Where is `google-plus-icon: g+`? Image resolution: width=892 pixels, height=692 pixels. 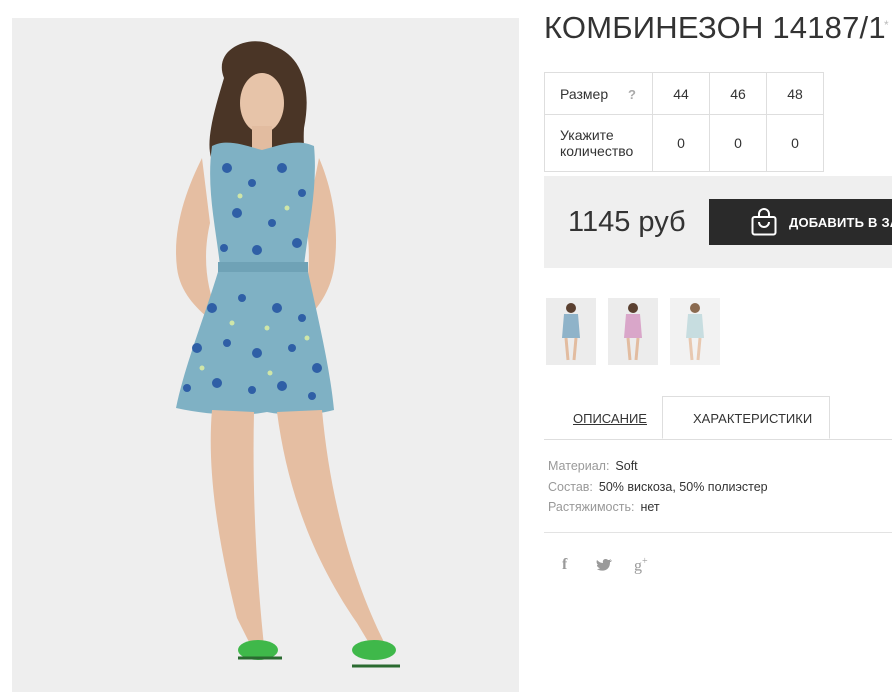
google-plus-icon: g+ is located at coordinates (641, 565).